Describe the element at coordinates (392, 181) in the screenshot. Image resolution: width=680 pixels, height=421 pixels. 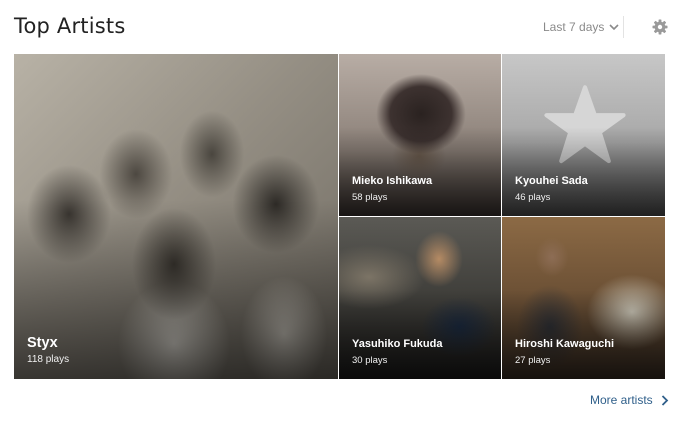
I see `artist-name: Mieko Ishikawa` at that location.